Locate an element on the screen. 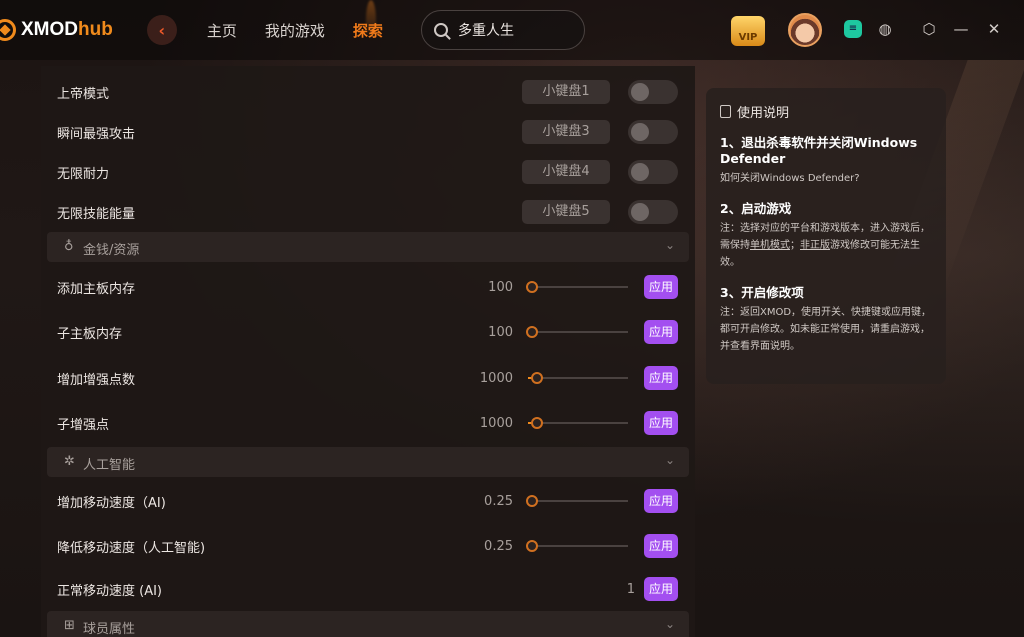 The image size is (1024, 637). step1-link: 如何关闭Windows Defender? is located at coordinates (826, 178).